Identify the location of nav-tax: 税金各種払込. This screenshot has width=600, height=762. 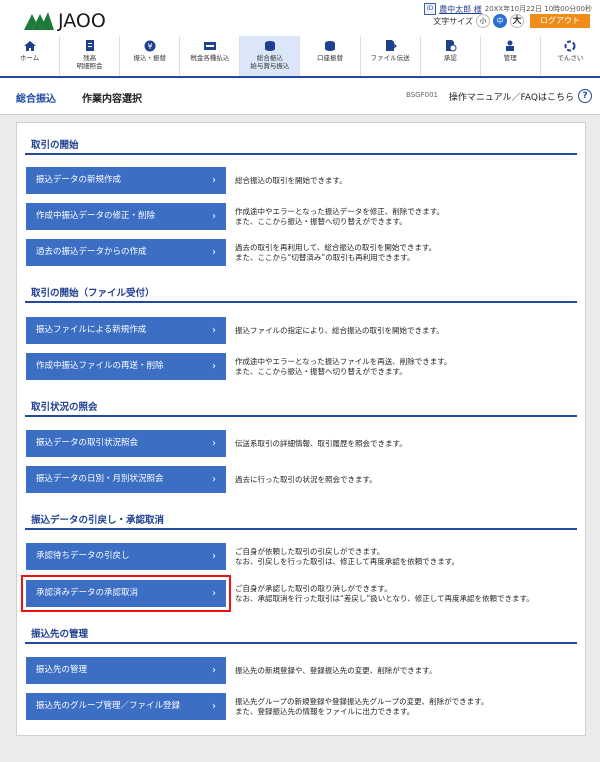
(210, 56).